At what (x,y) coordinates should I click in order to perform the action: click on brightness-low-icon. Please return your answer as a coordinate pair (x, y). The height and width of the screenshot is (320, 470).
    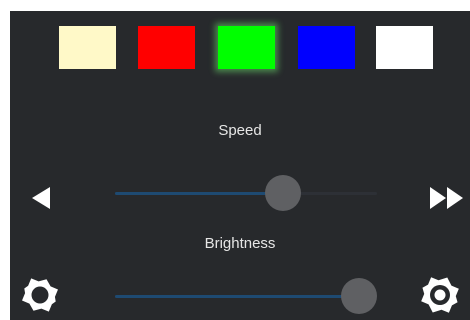
    Looking at the image, I should click on (40, 295).